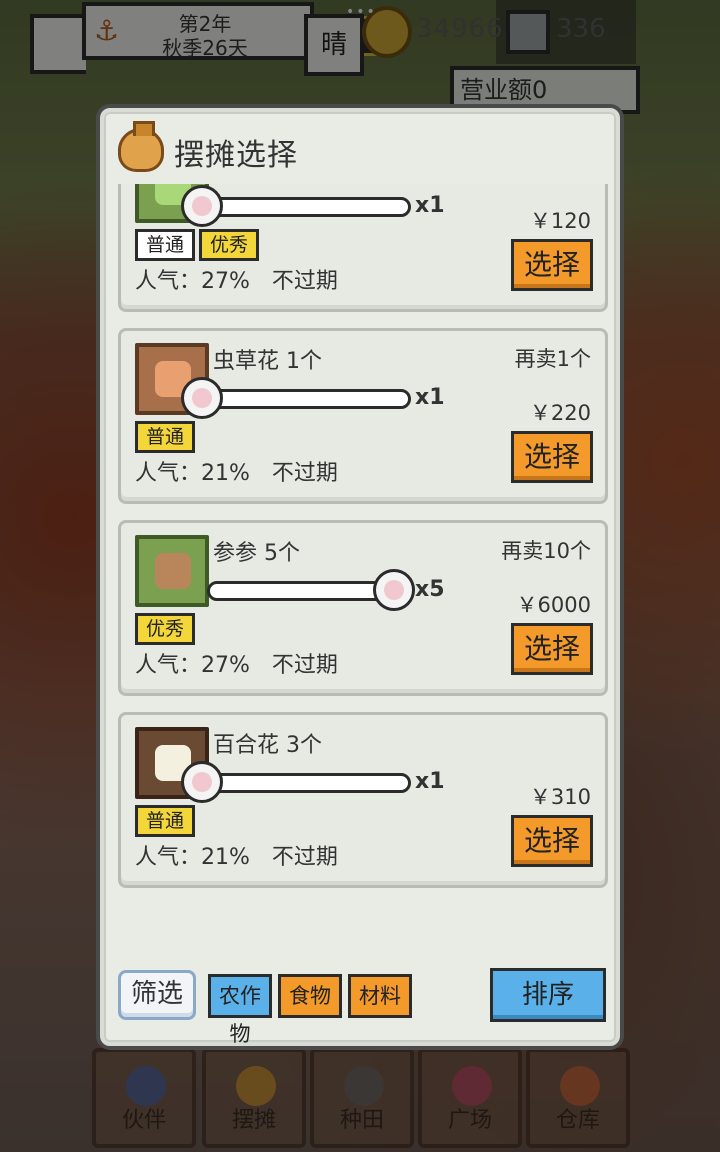 Image resolution: width=720 pixels, height=1152 pixels. What do you see at coordinates (363, 608) in the screenshot?
I see `list-item: 参参 5个 再卖10个 x5 ￥6000 优秀 人气：27% 不过期 选择` at bounding box center [363, 608].